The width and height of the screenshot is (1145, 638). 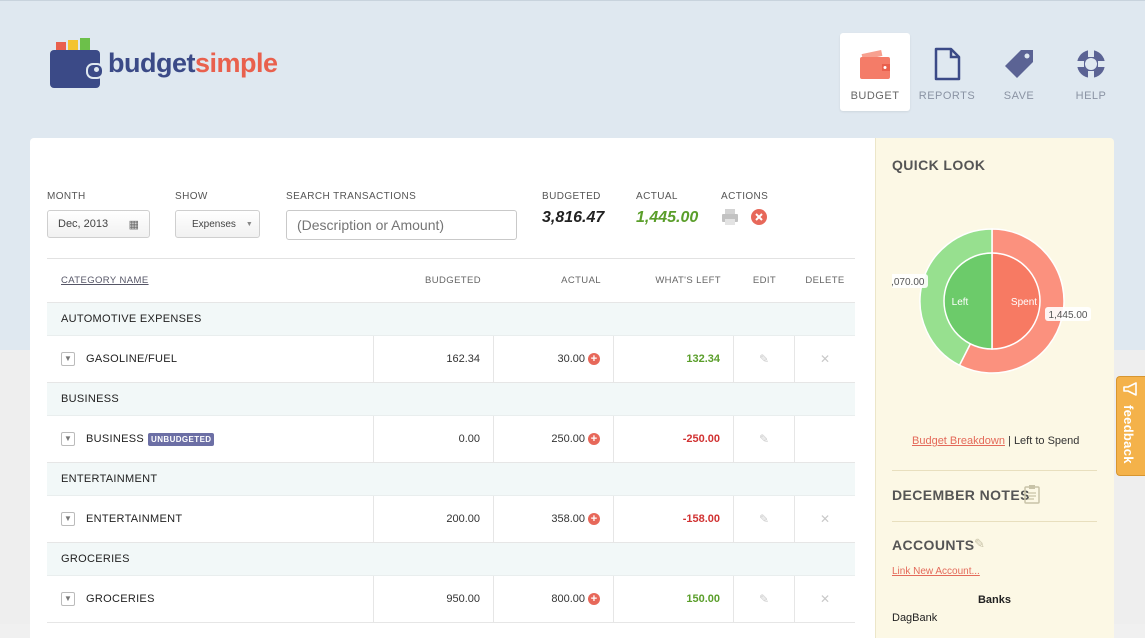 What do you see at coordinates (120, 599) in the screenshot?
I see `item-name: GROCERIES` at bounding box center [120, 599].